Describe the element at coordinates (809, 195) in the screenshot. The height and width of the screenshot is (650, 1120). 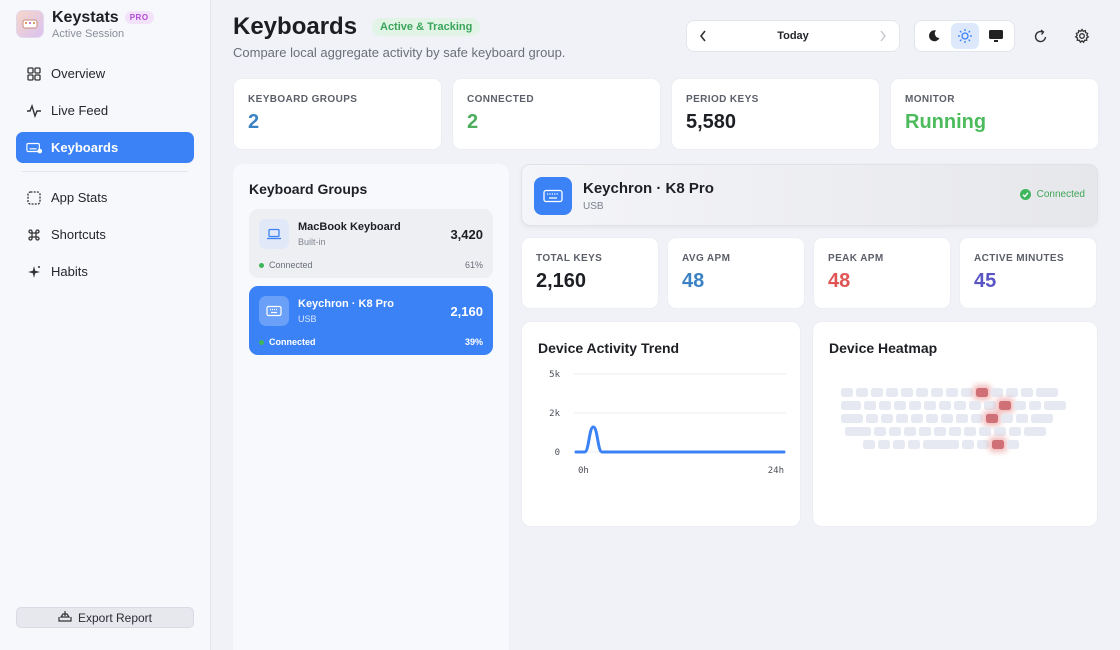
I see `selected-device-header: Keychron · K8 Pro USB Connected` at that location.